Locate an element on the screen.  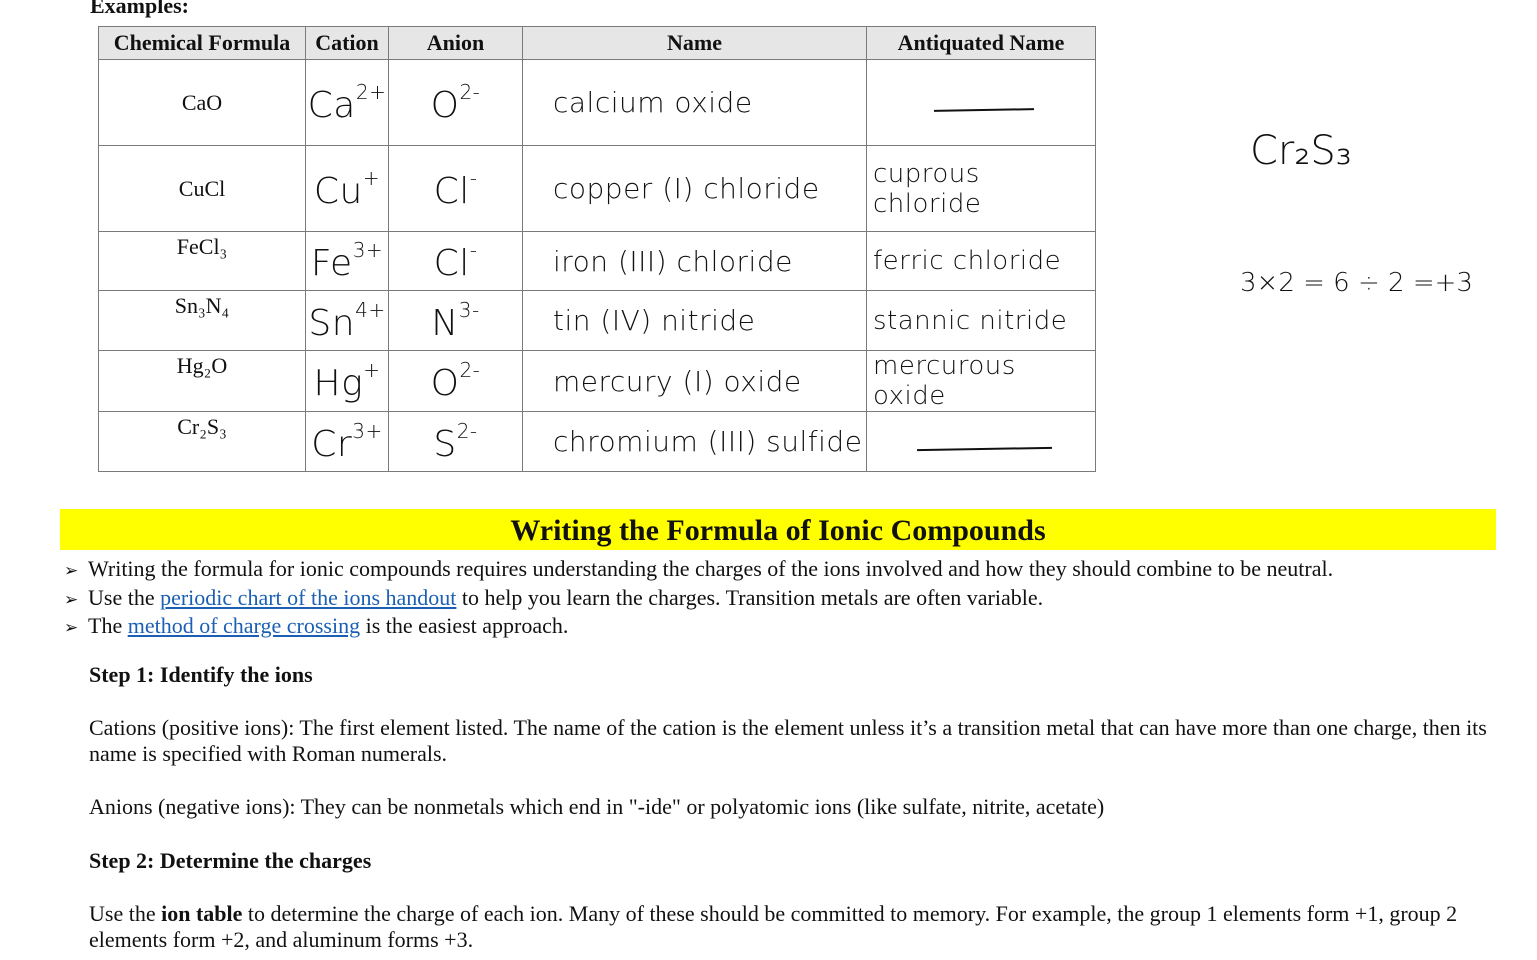
anion-cell: S2- is located at coordinates (455, 441).